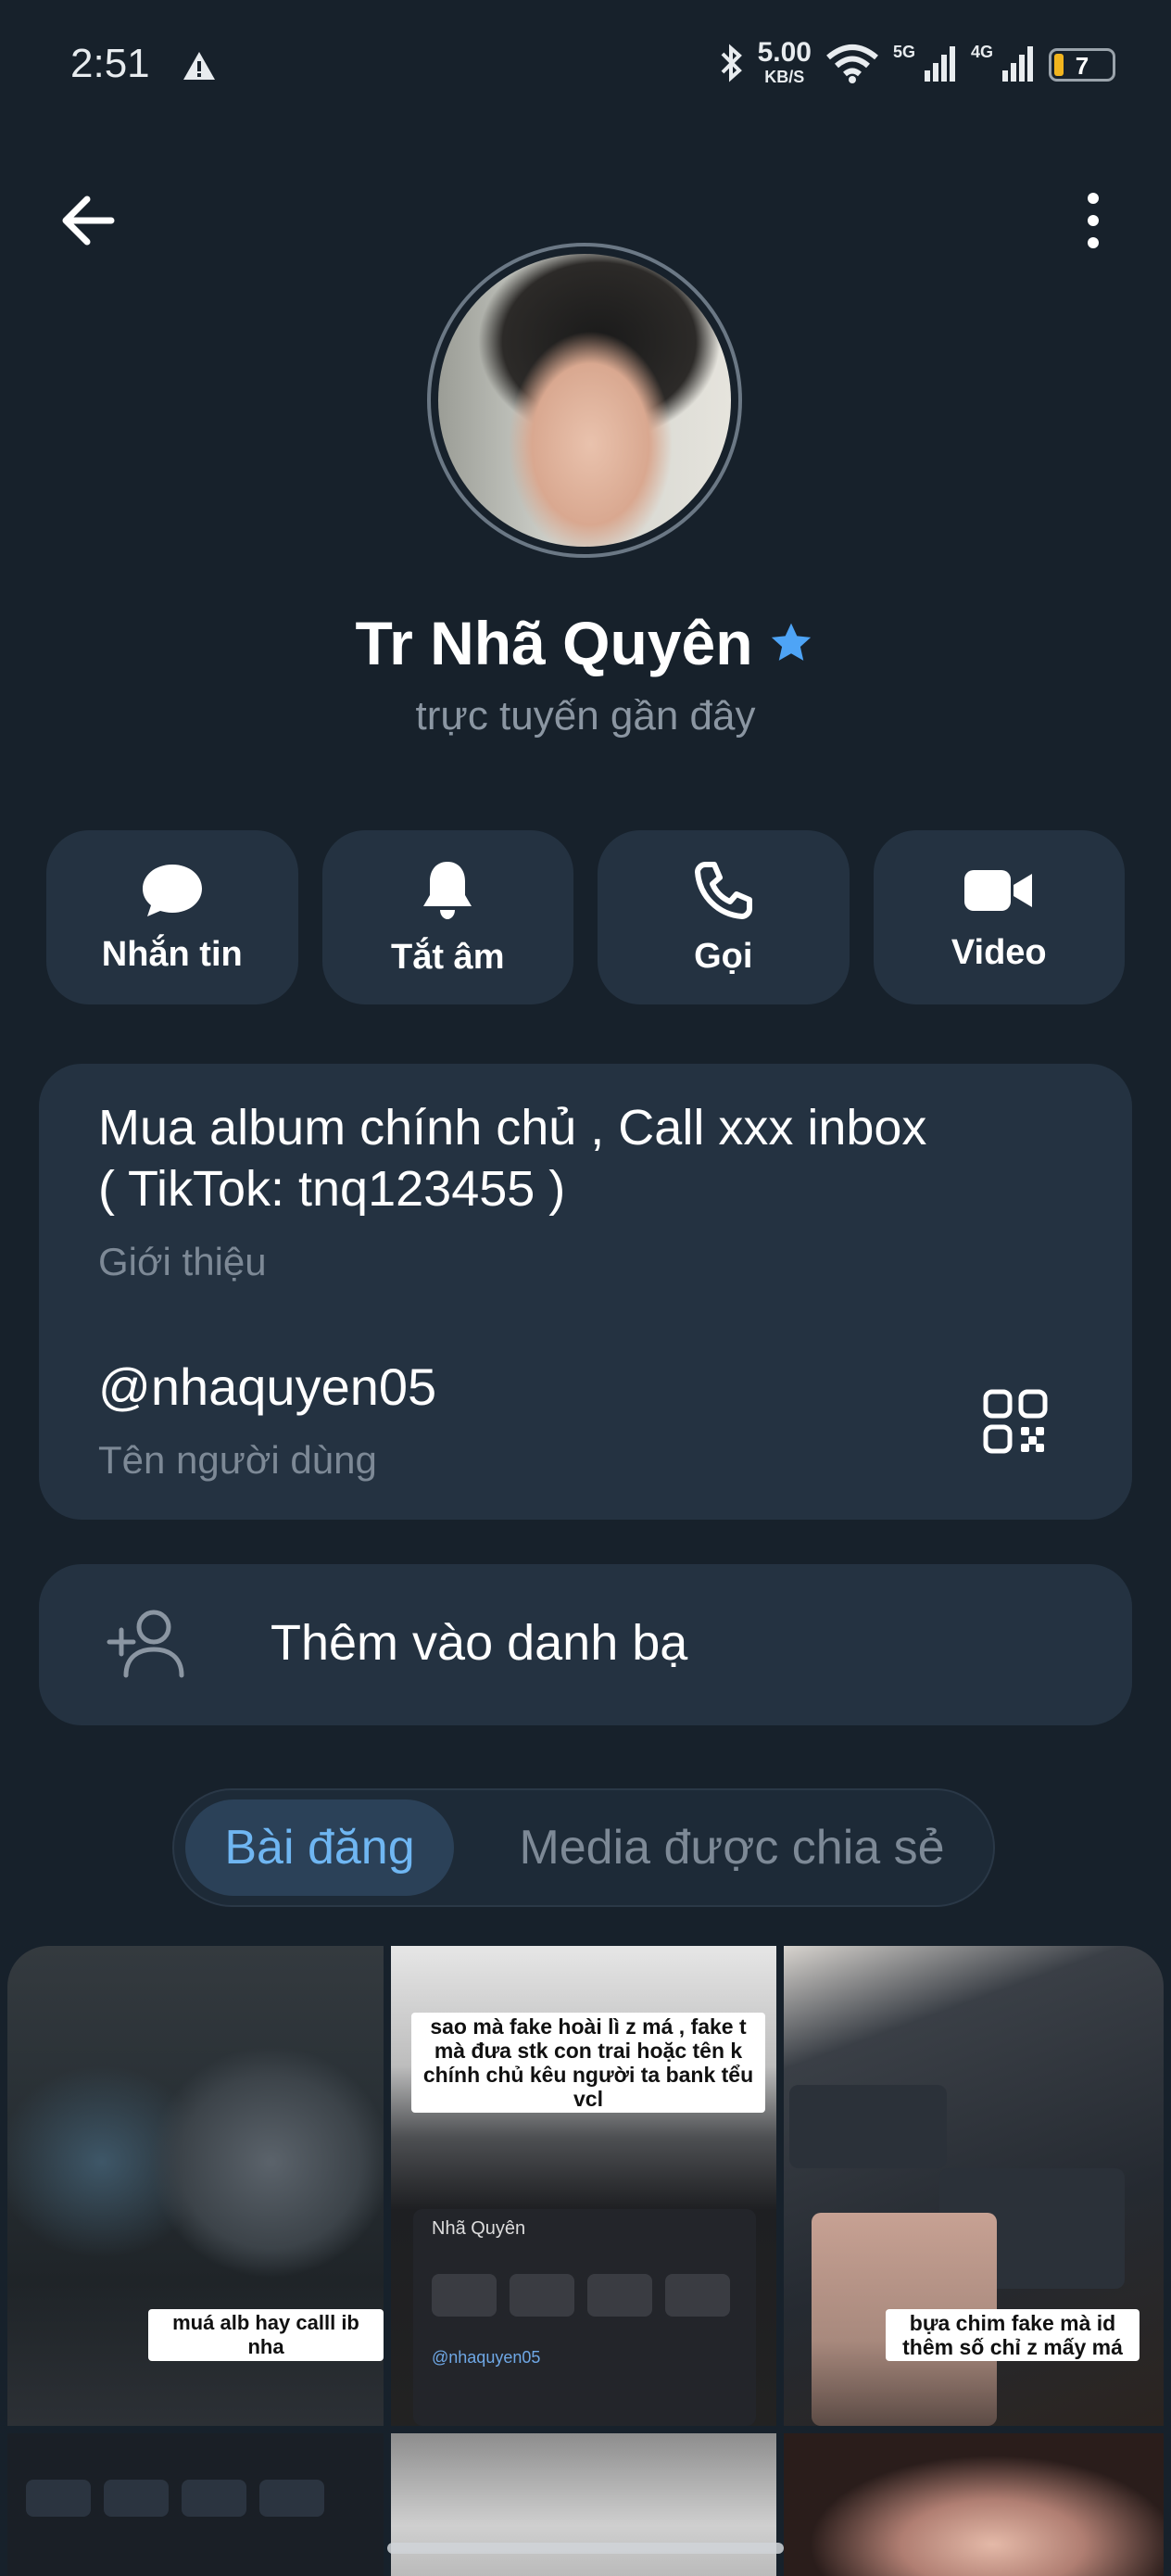  Describe the element at coordinates (732, 1847) in the screenshot. I see `tab-shared-media: Media được chia sẻ` at that location.